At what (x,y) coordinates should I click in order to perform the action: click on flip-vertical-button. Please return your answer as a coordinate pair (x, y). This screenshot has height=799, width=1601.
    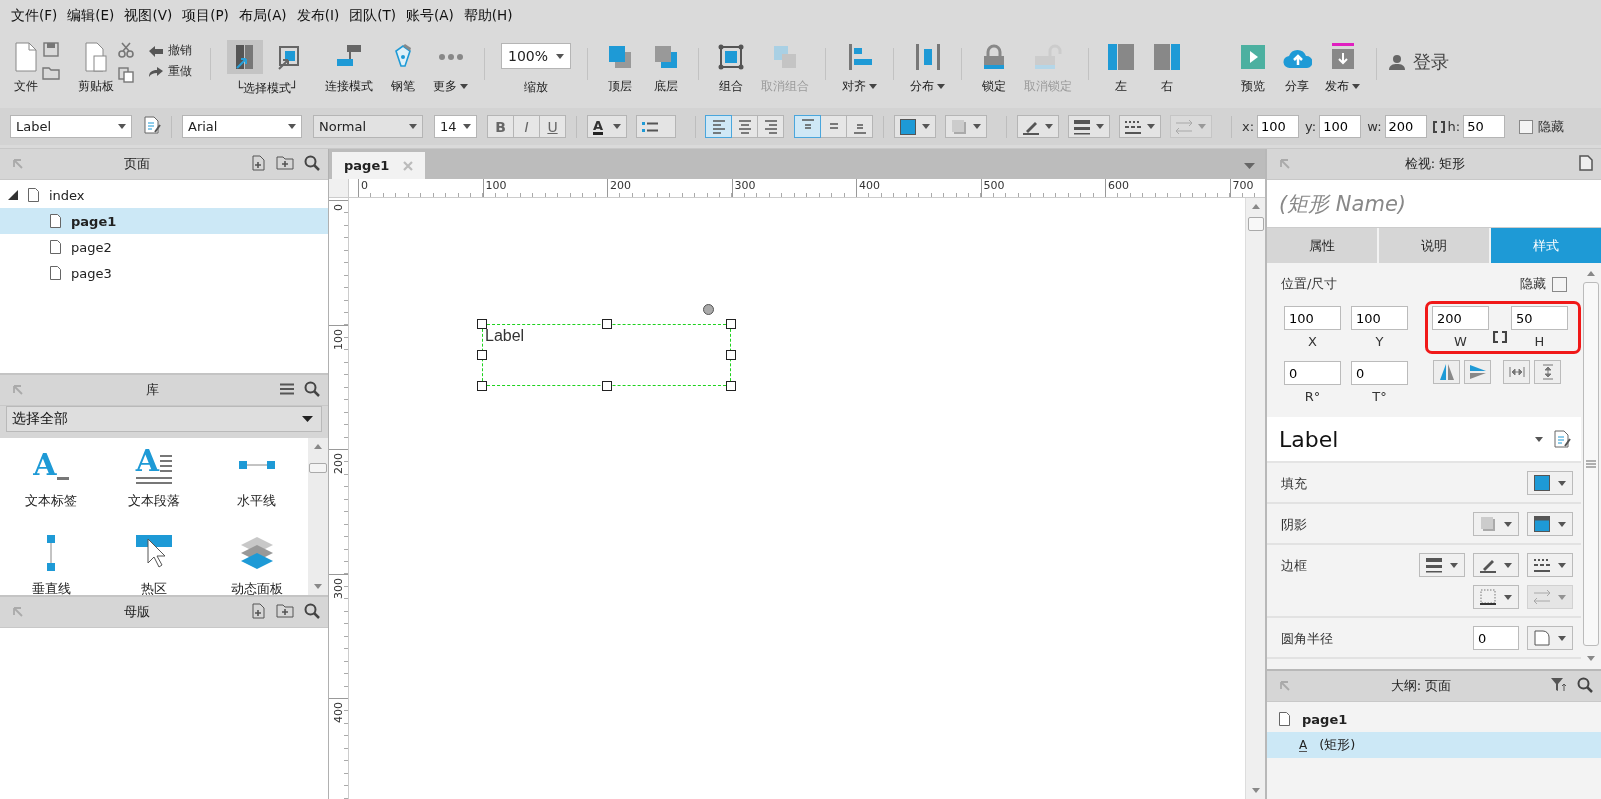
    Looking at the image, I should click on (1477, 372).